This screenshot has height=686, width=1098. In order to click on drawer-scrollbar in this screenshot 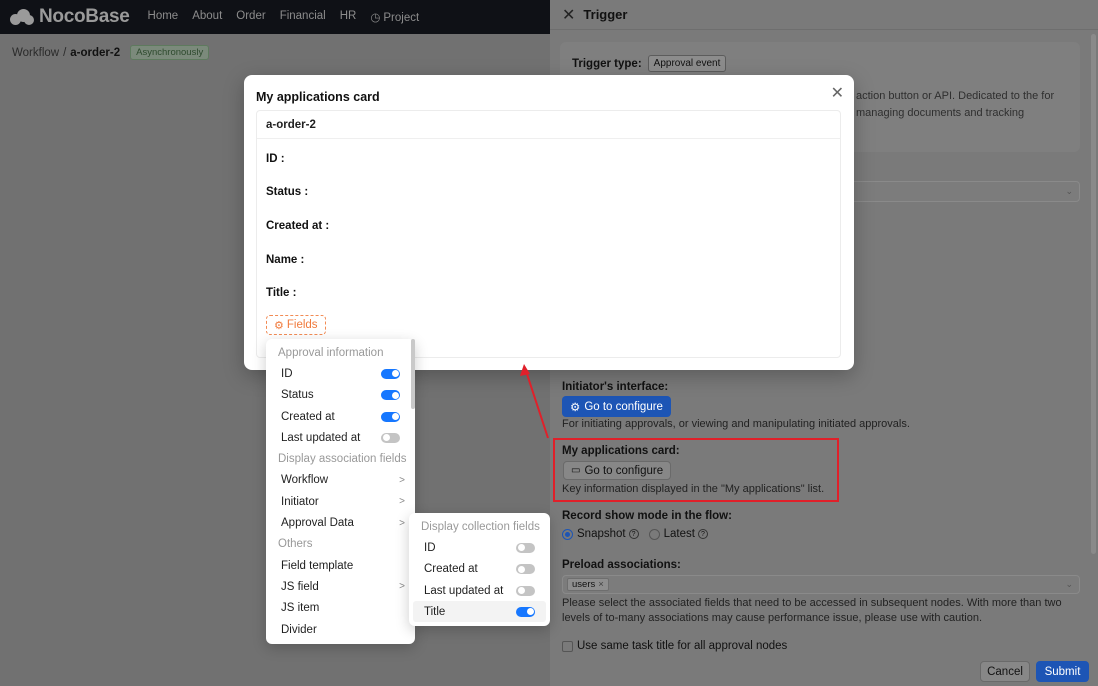, I will do `click(1093, 294)`.